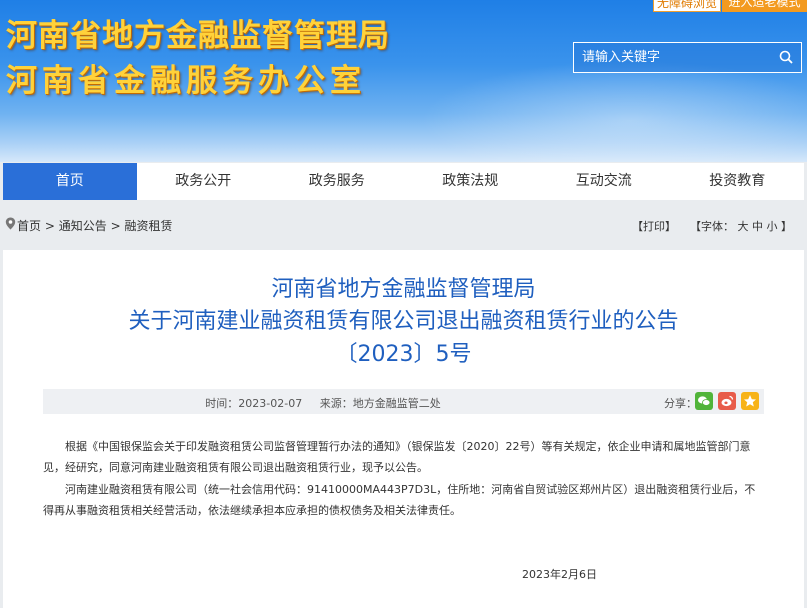 The height and width of the screenshot is (608, 807). I want to click on article-title-line3: 〔2023〕5号, so click(403, 354).